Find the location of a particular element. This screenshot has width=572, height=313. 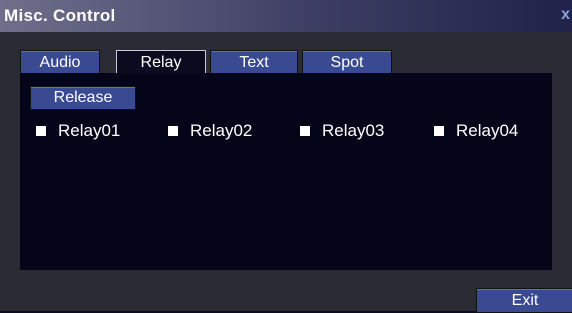

relay01-checkbox: Relay01 is located at coordinates (78, 131).